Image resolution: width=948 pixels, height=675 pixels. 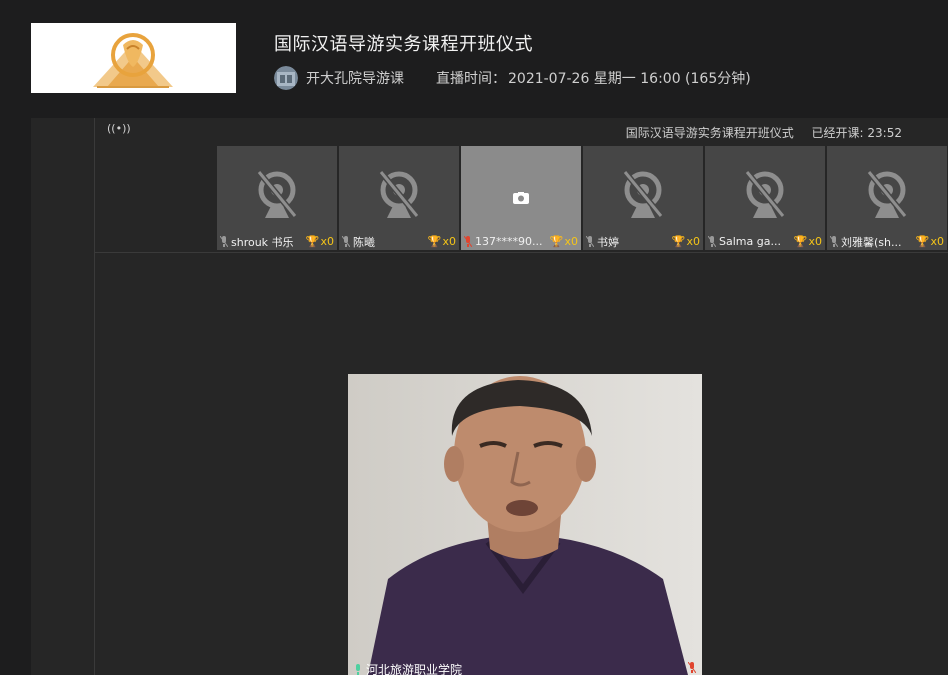 I want to click on avatar-icon, so click(x=286, y=78).